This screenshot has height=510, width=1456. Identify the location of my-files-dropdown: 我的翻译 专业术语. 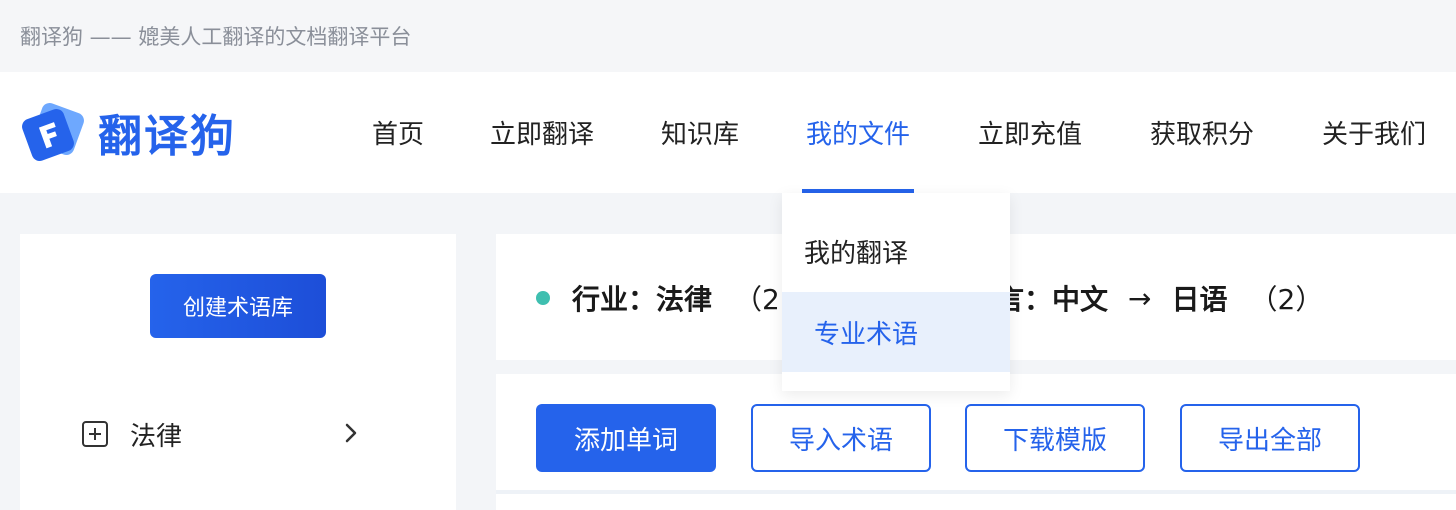
(896, 292).